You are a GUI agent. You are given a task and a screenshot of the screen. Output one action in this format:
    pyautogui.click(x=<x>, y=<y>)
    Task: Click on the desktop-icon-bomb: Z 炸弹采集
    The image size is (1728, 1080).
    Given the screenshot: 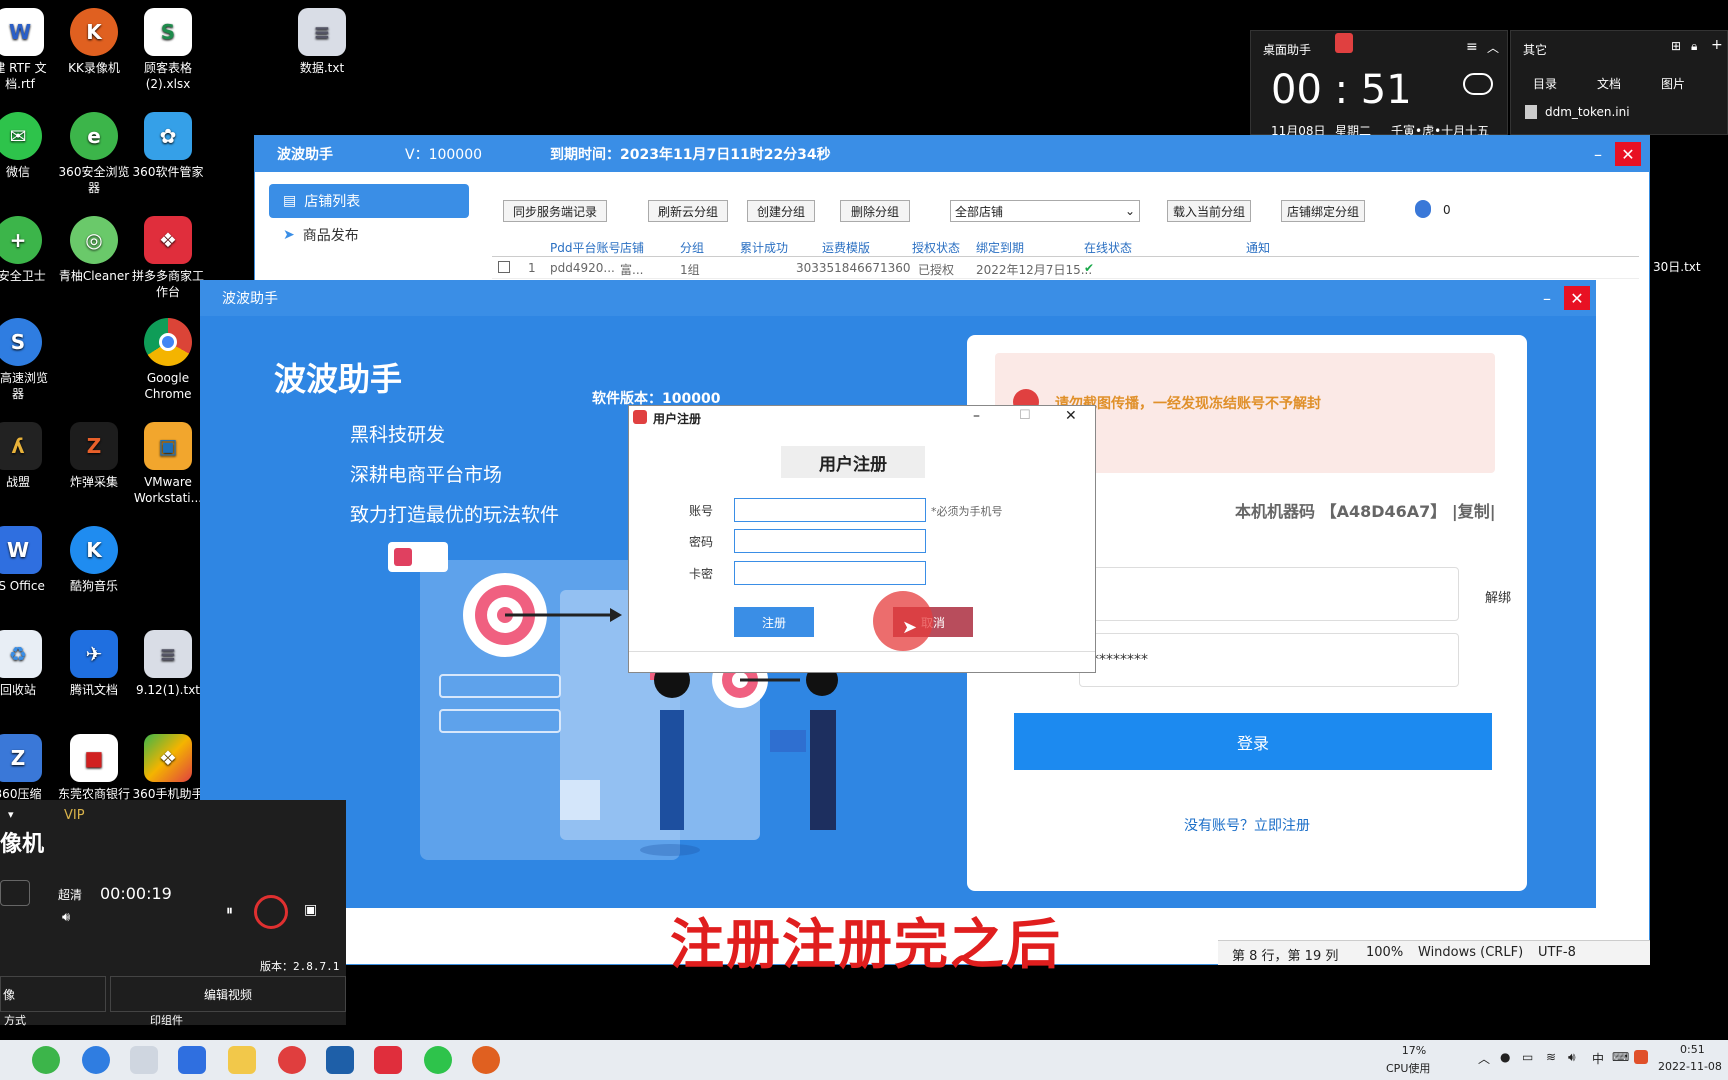 What is the action you would take?
    pyautogui.click(x=94, y=456)
    